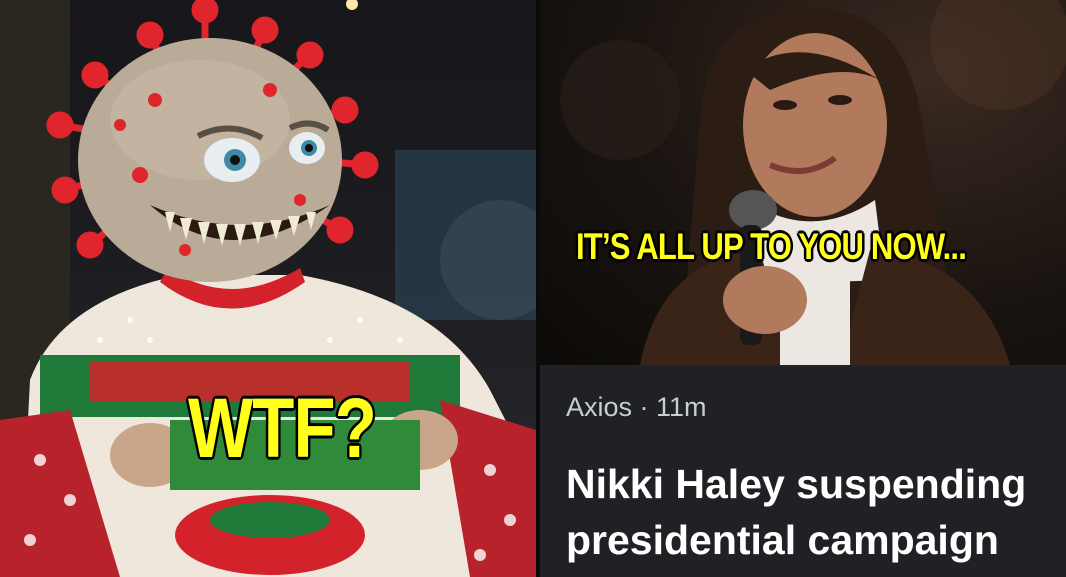  Describe the element at coordinates (282, 428) in the screenshot. I see `caption-wtf: WTF?` at that location.